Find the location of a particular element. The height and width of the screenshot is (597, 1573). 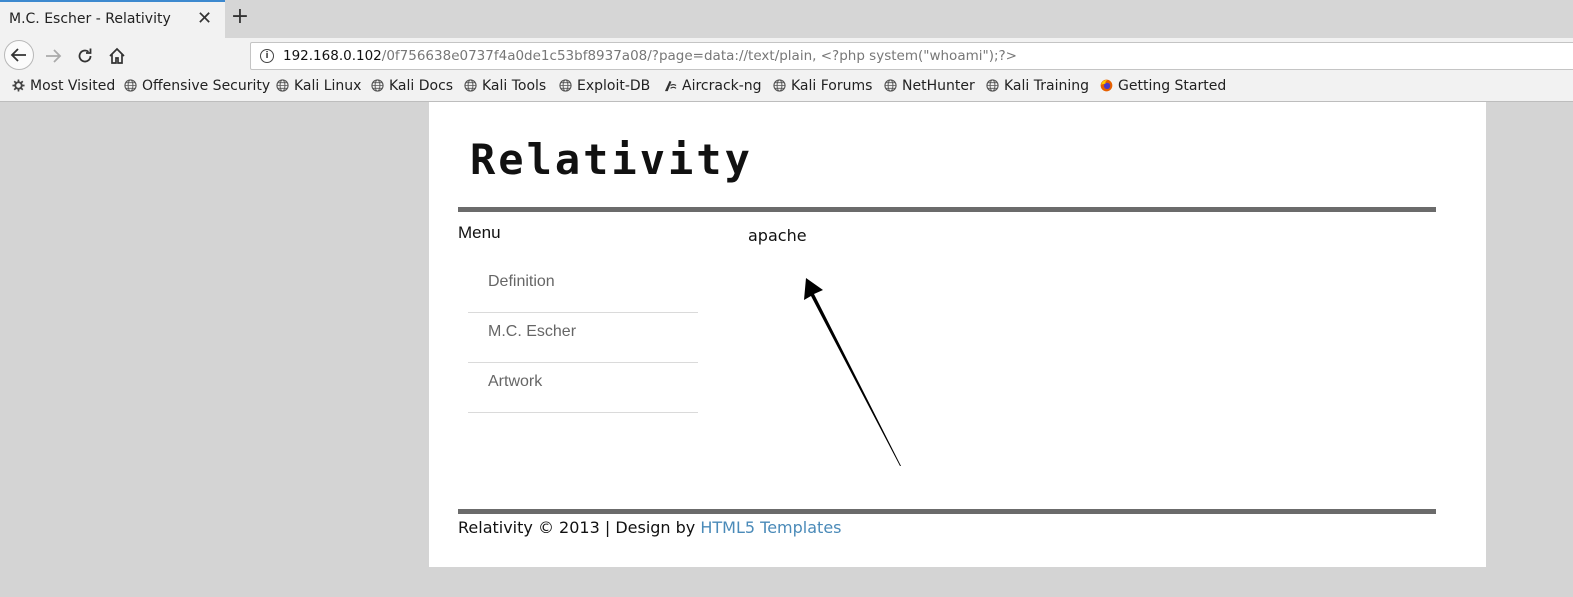

forward-arrow-icon is located at coordinates (54, 56).